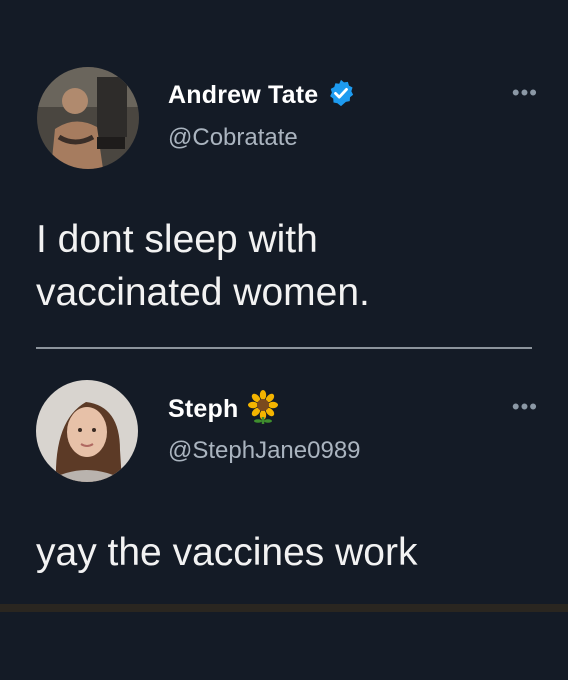 Image resolution: width=568 pixels, height=680 pixels. What do you see at coordinates (286, 266) in the screenshot?
I see `tweet-text: I dont sleep with vaccinated women.` at bounding box center [286, 266].